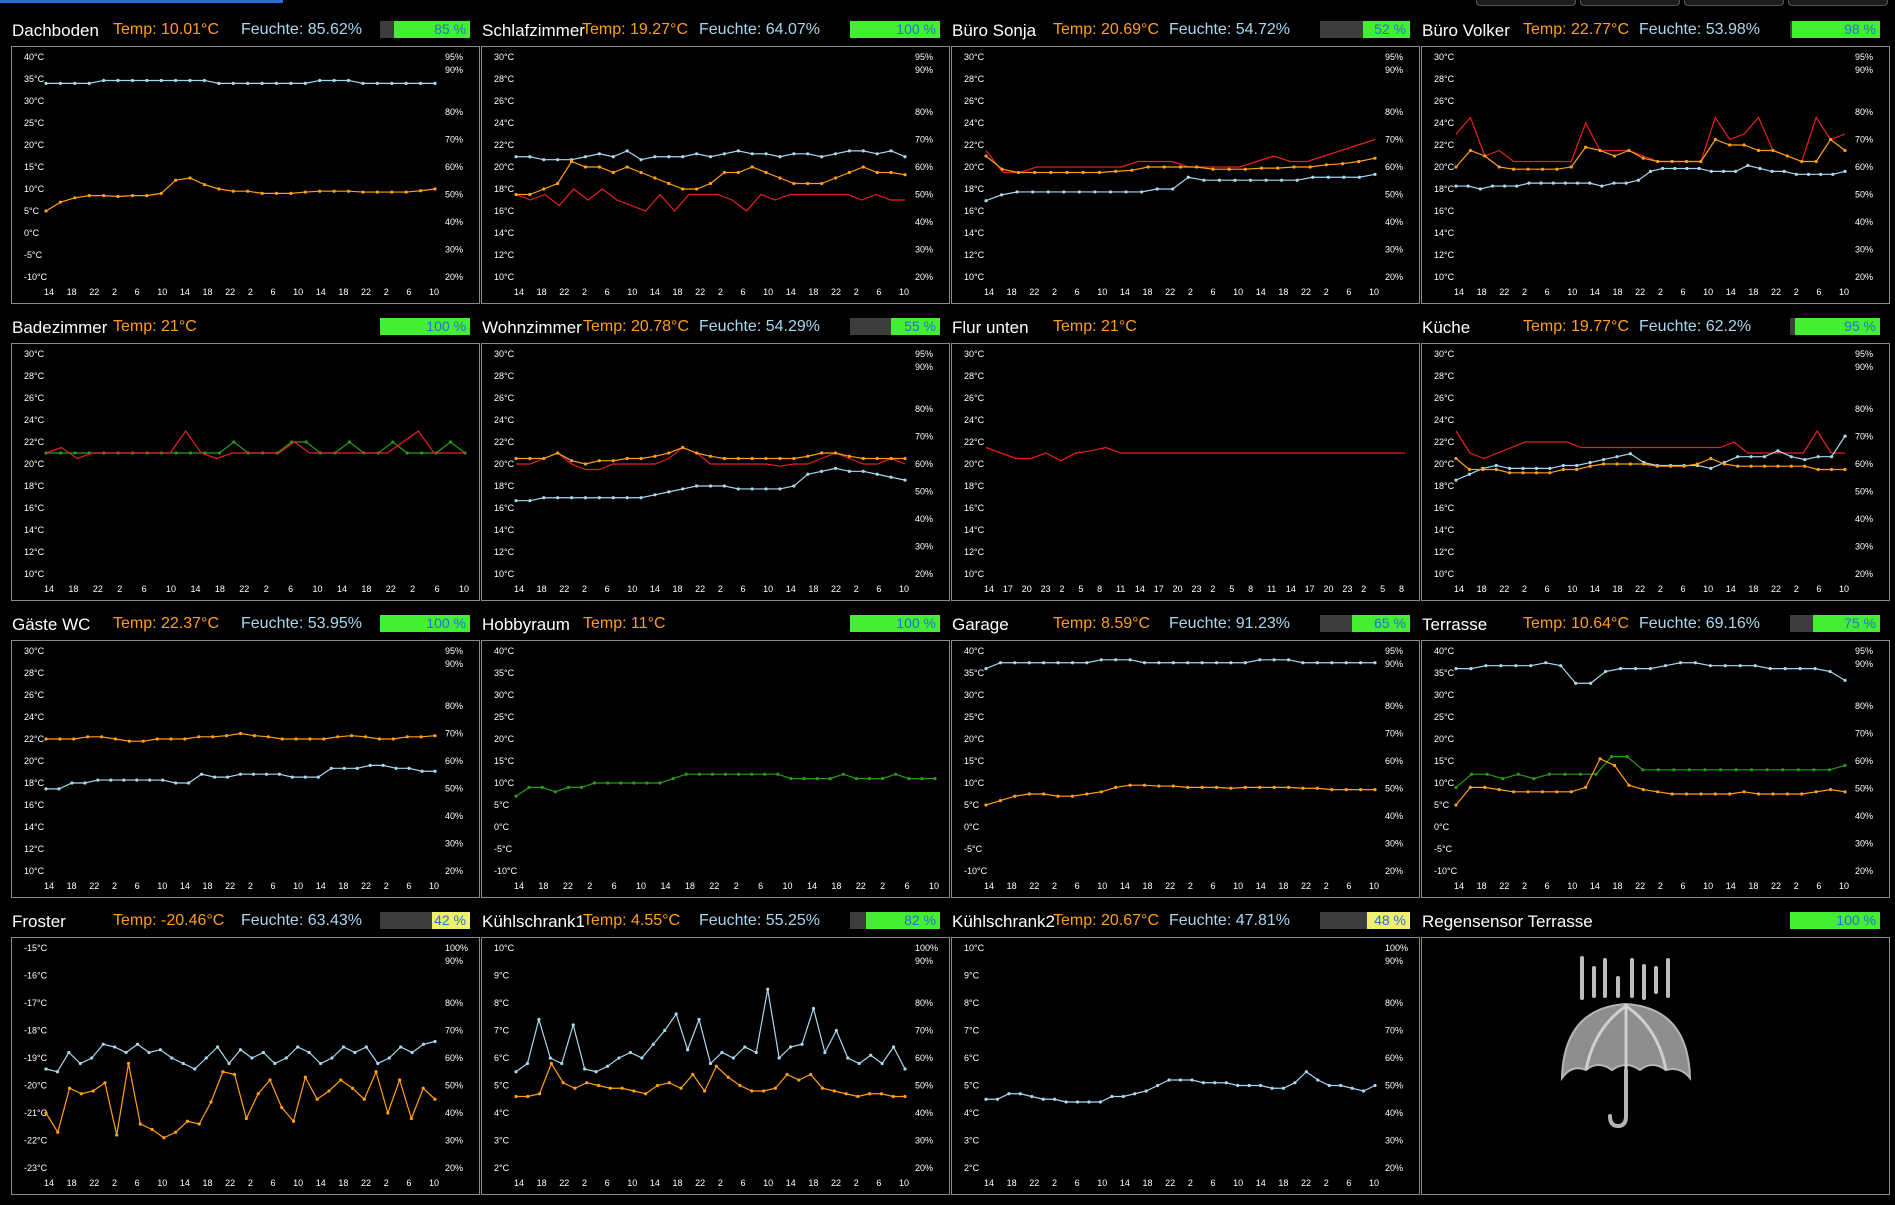 This screenshot has height=1205, width=1895. I want to click on temp-series-line, so click(1650, 465).